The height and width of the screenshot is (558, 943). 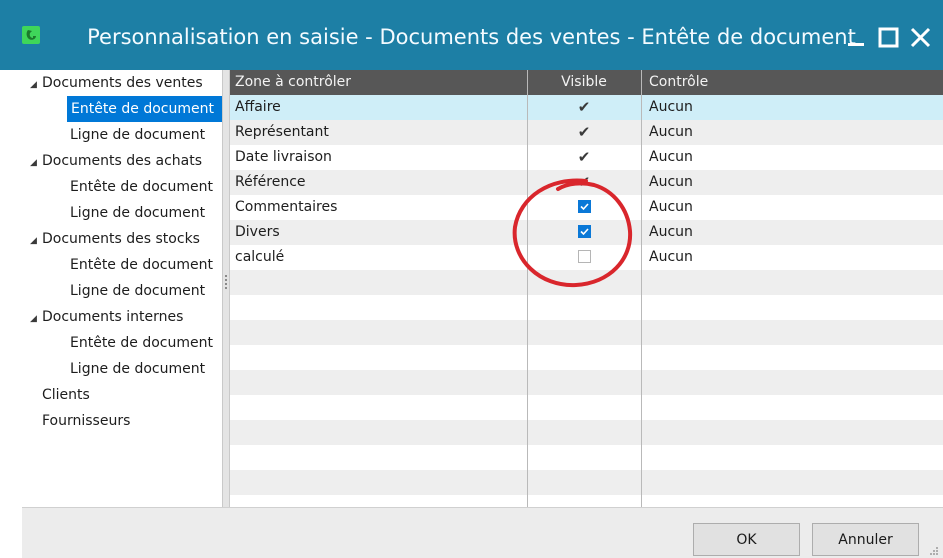 I want to click on tree-item-label: Clients, so click(x=66, y=395).